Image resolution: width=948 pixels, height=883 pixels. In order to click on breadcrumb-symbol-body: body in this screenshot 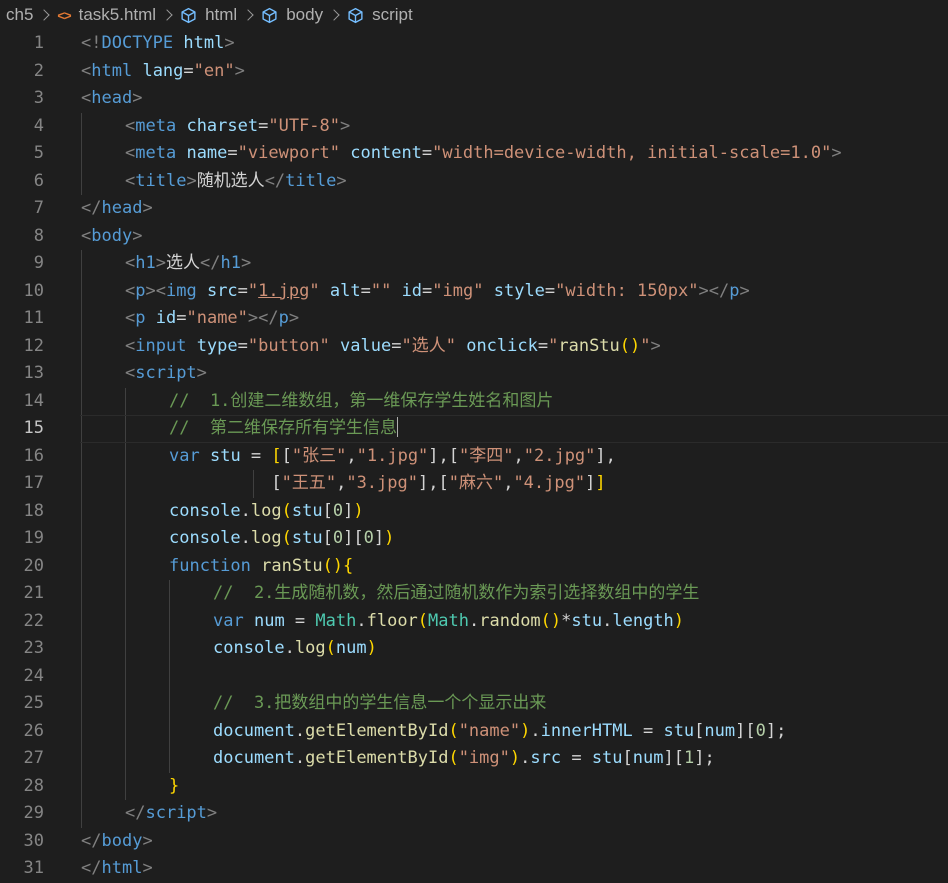, I will do `click(292, 15)`.